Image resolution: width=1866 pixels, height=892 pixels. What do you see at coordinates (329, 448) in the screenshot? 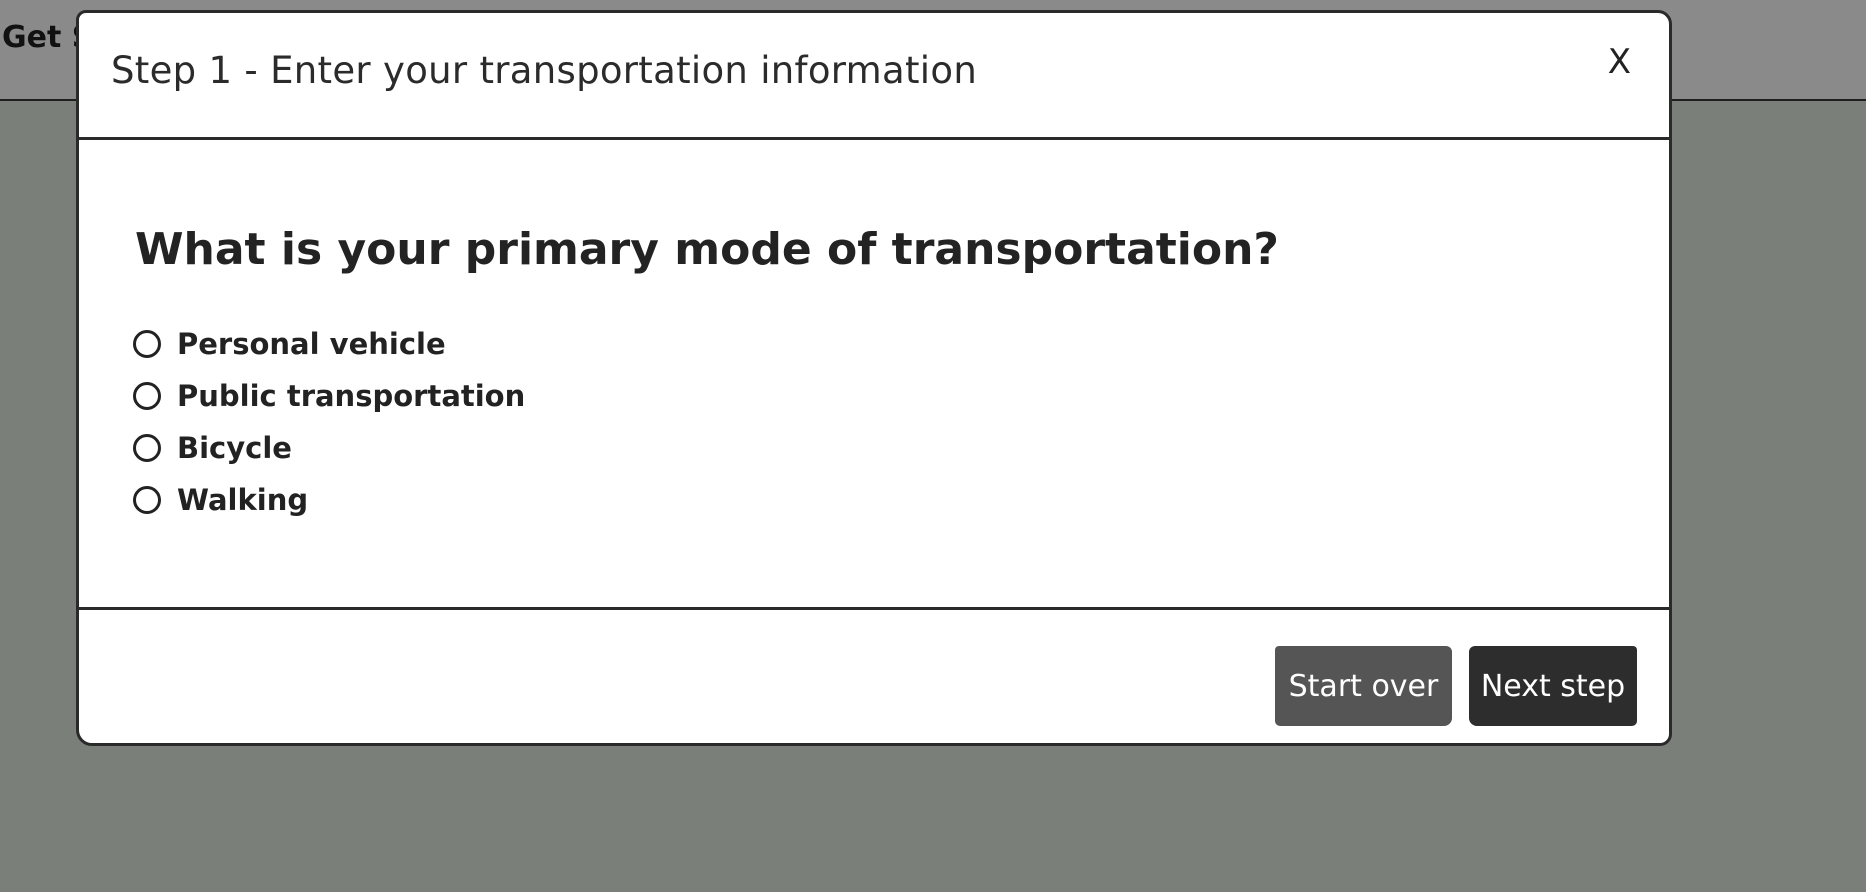
I see `option-bicycle: Bicycle` at bounding box center [329, 448].